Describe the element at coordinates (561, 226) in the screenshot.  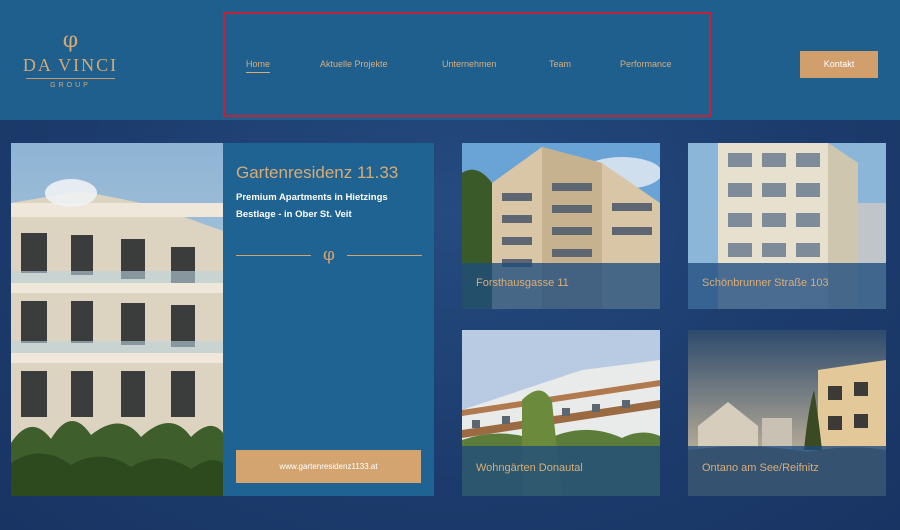
I see `project-tile-forsthausgasse: Forsthausgasse 11` at that location.